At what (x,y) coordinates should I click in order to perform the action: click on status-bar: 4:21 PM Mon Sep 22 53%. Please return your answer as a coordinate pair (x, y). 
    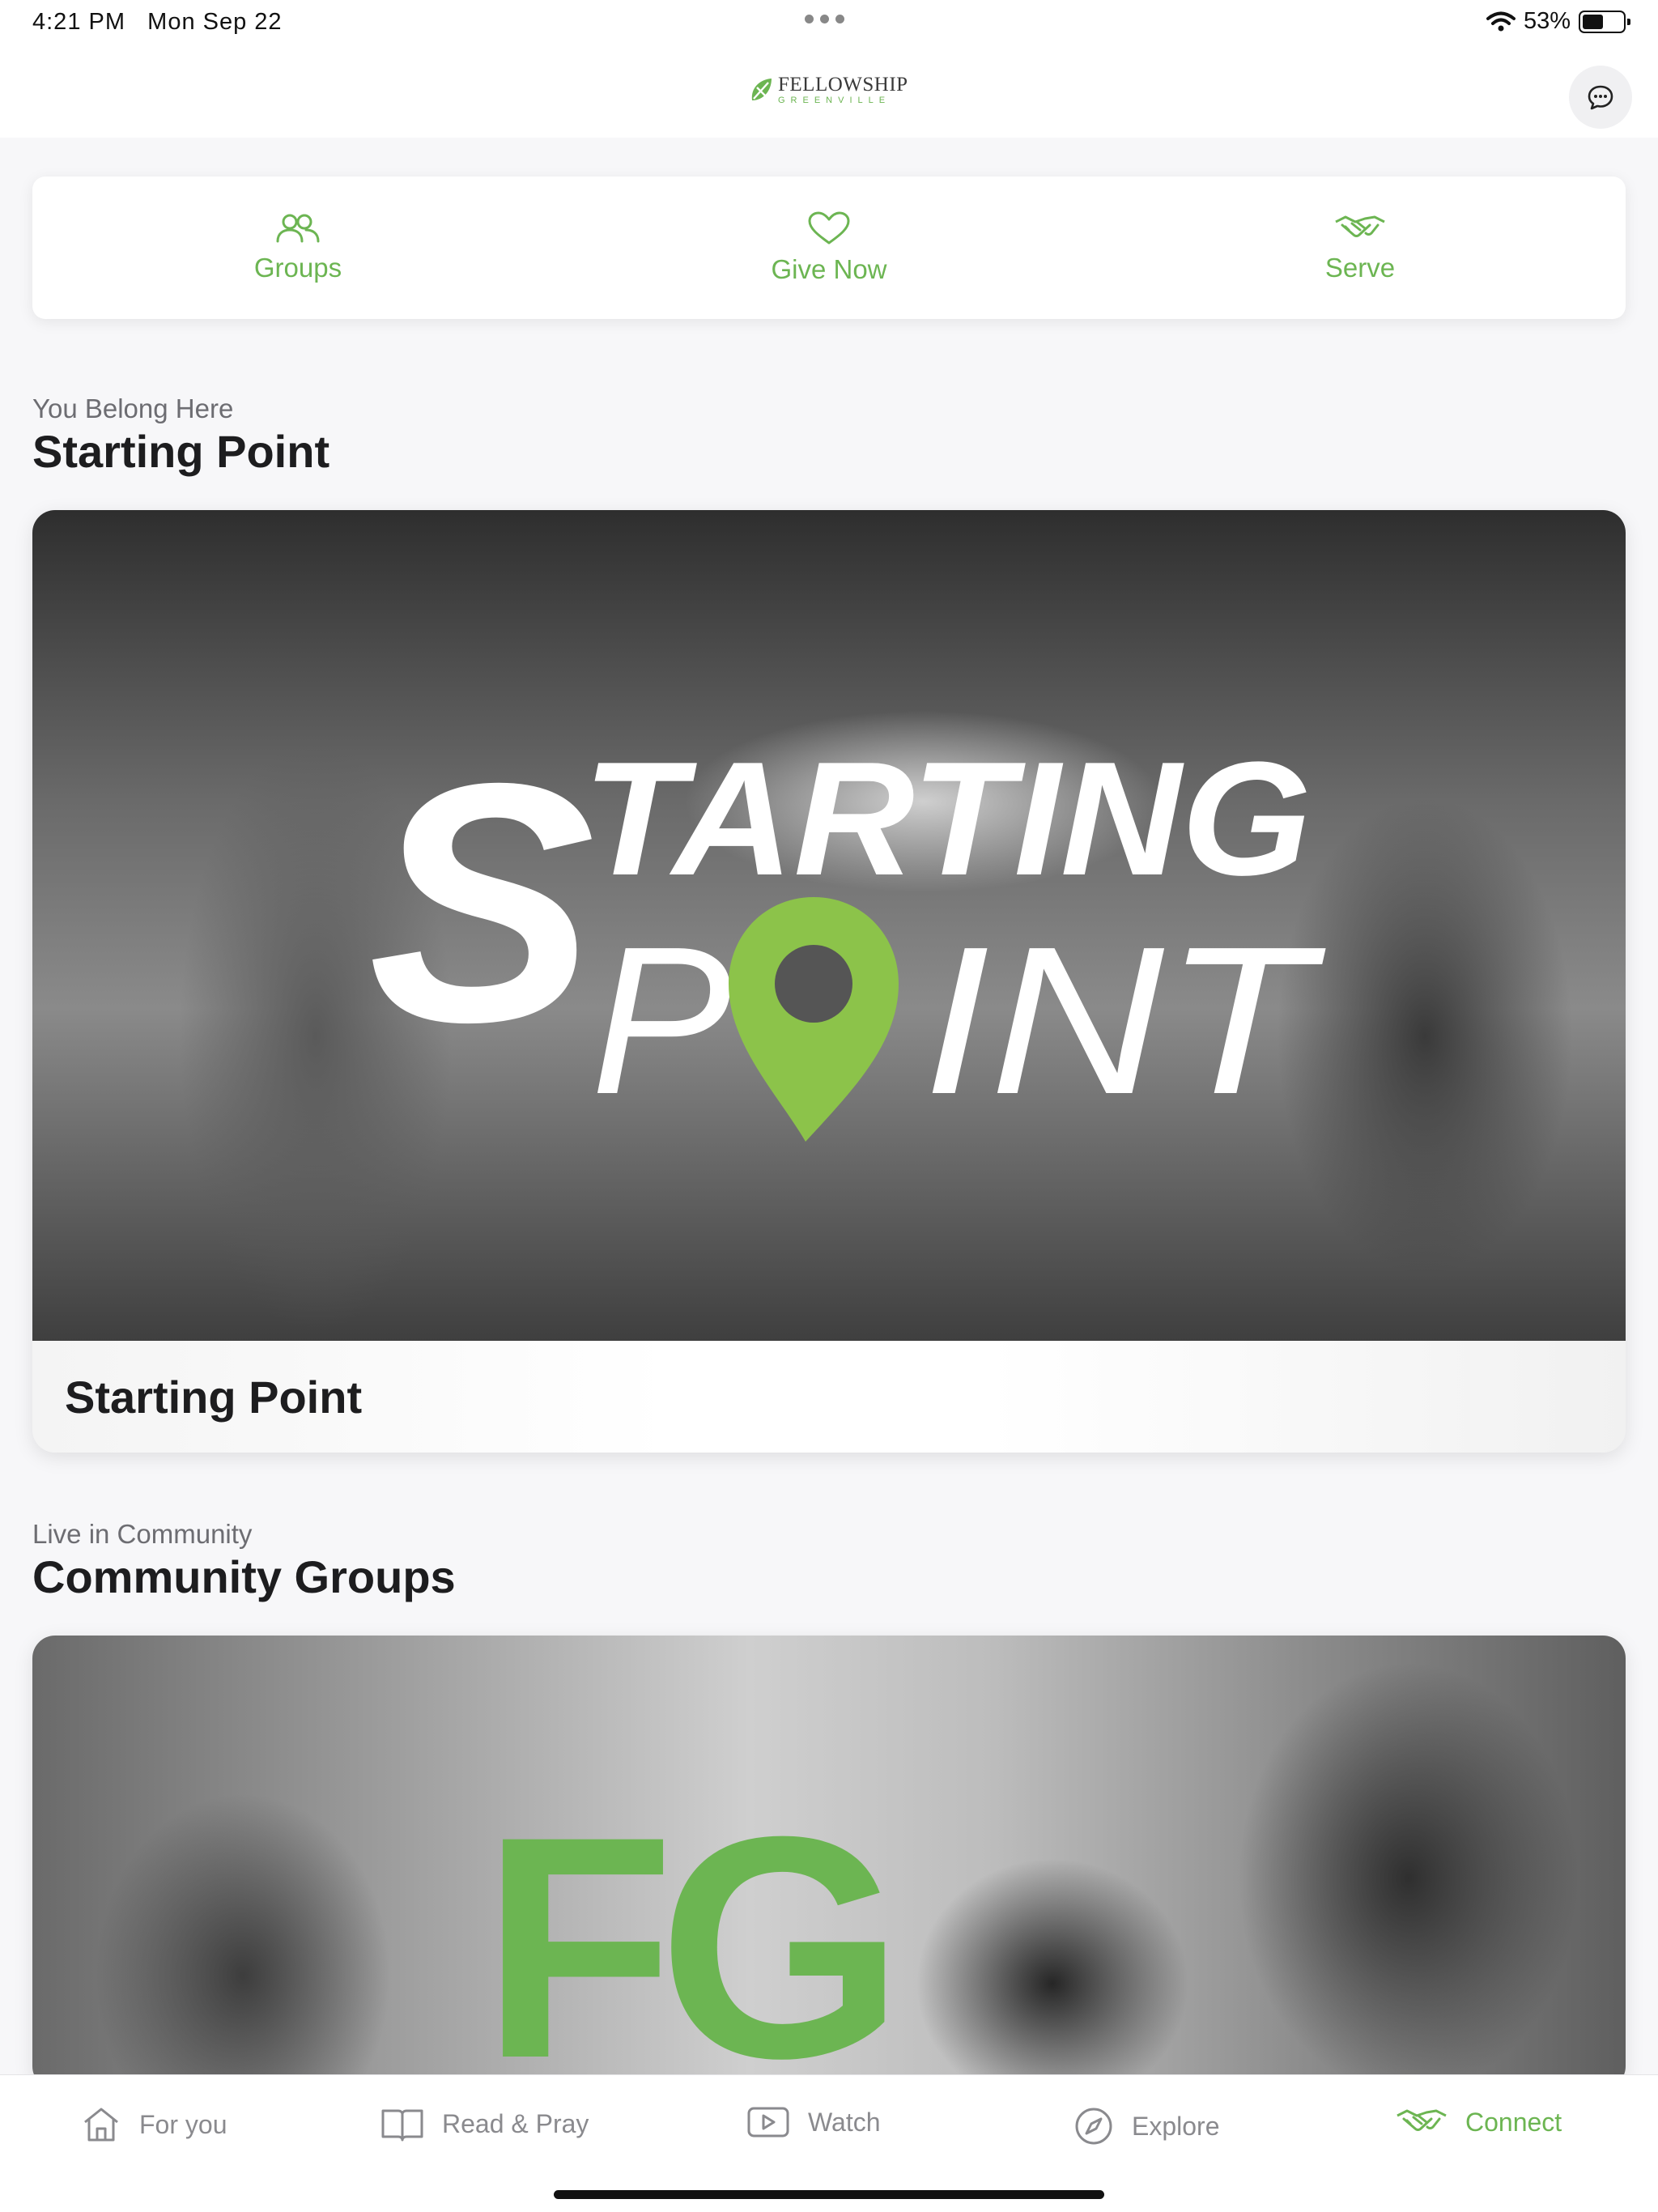
    Looking at the image, I should click on (829, 22).